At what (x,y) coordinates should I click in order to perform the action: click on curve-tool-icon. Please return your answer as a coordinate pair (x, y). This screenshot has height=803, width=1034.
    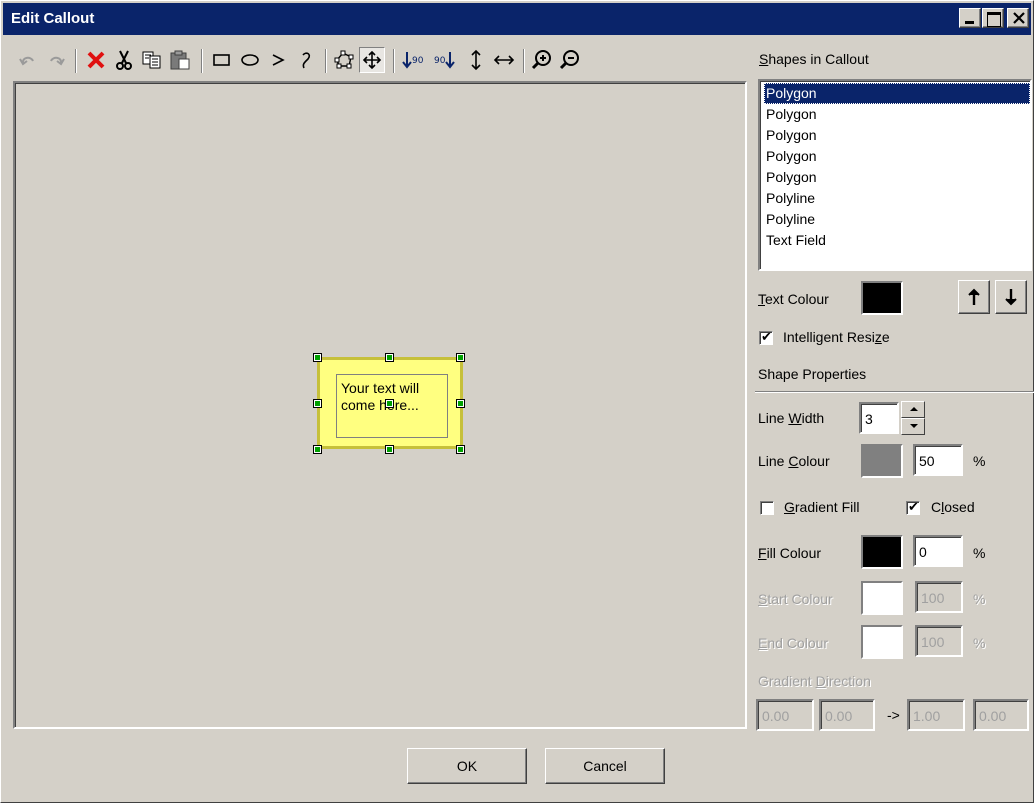
    Looking at the image, I should click on (306, 60).